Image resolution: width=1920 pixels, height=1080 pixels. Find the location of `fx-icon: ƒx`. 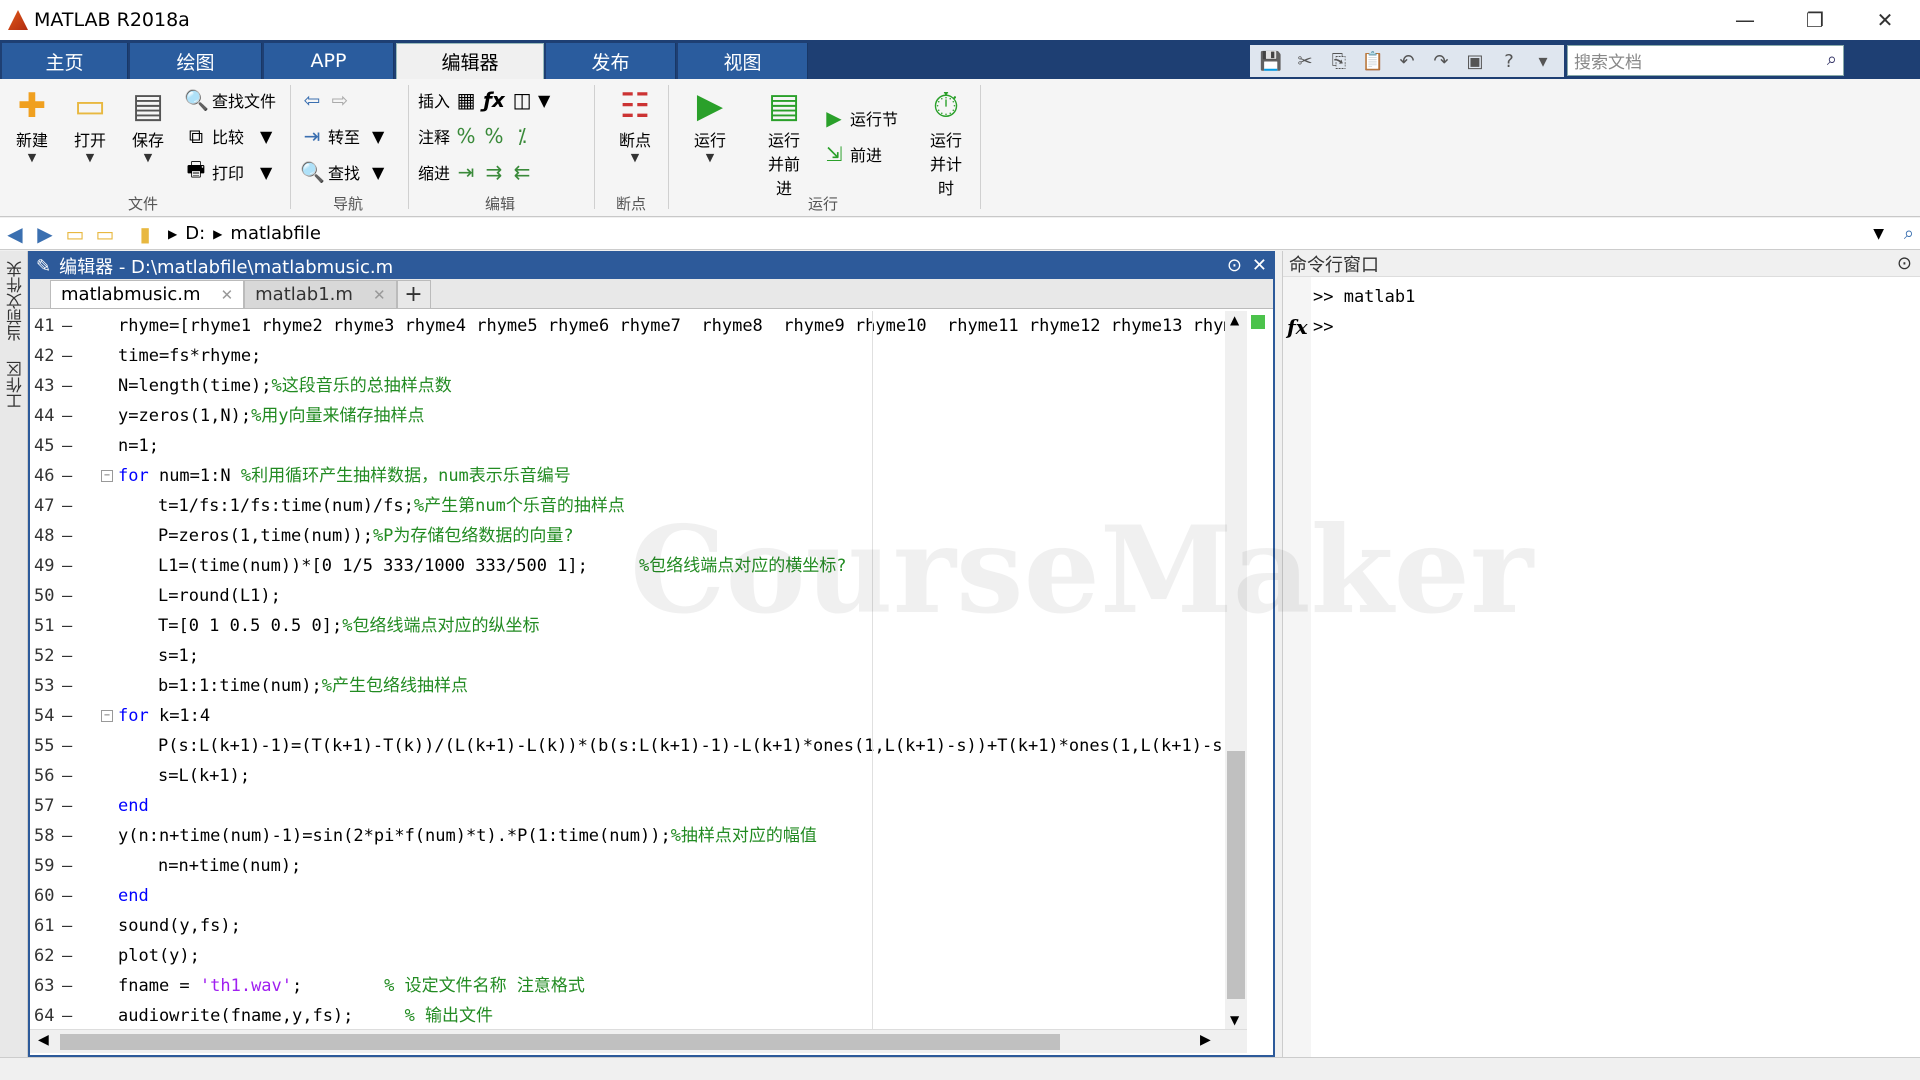

fx-icon: ƒx is located at coordinates (494, 100).